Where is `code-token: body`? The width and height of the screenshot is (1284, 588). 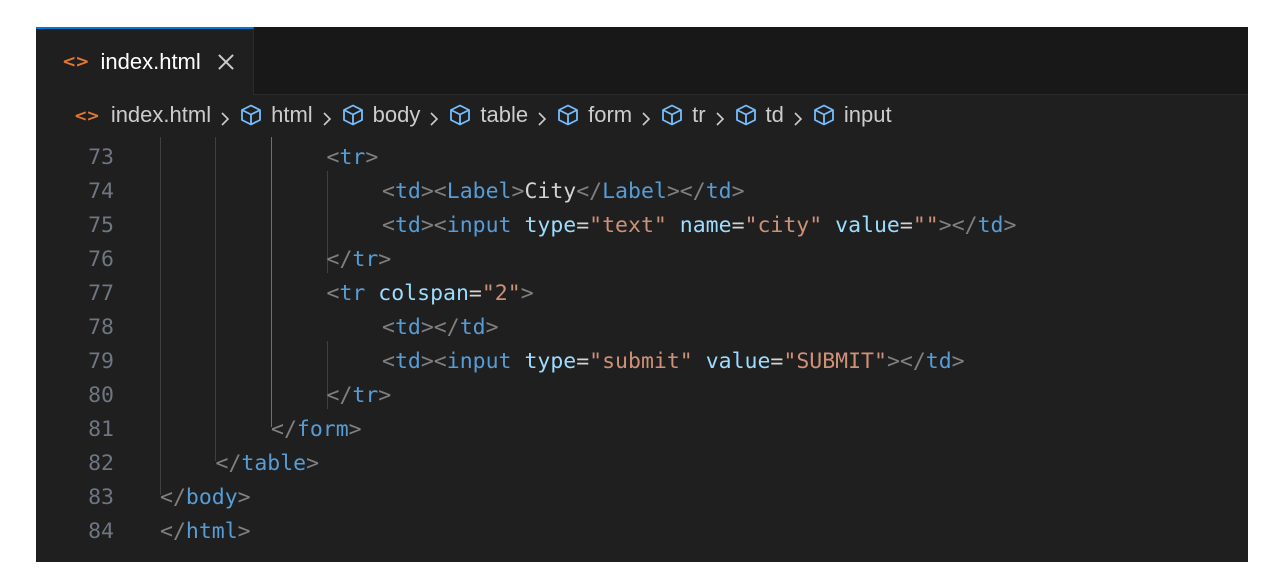
code-token: body is located at coordinates (211, 497).